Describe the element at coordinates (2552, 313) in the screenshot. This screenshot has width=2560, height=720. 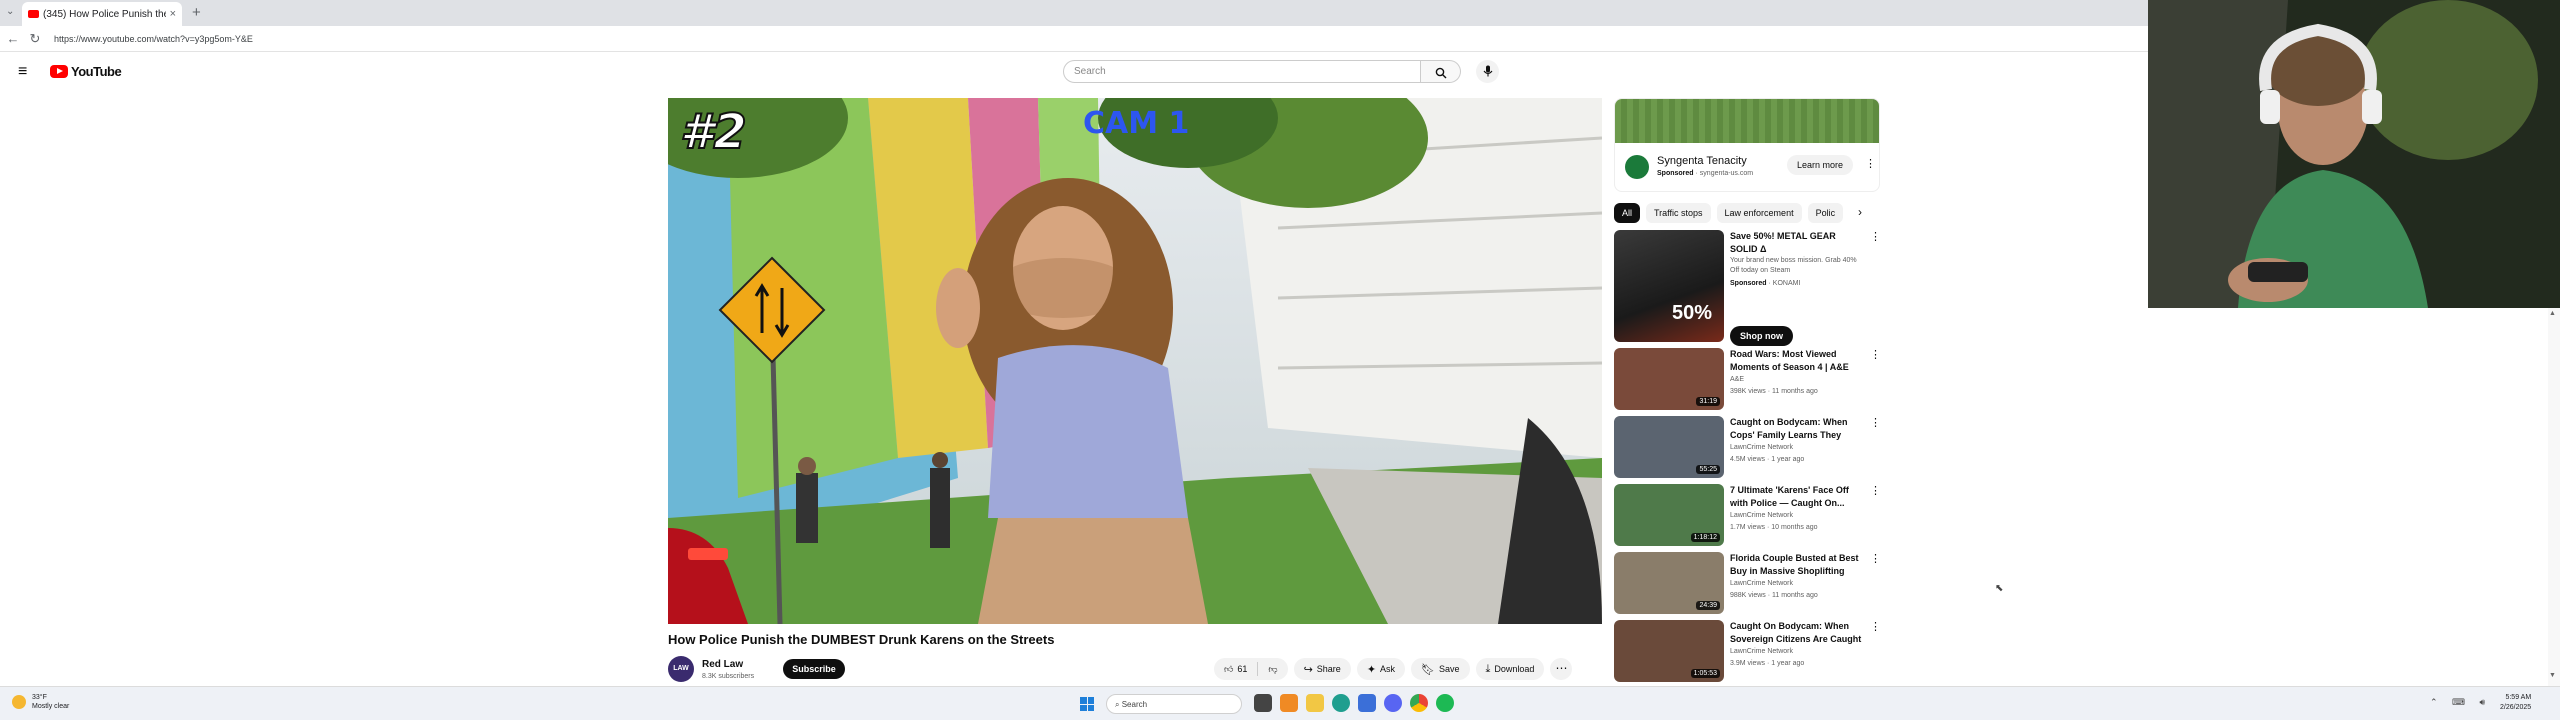
I see `scroll-up-icon: ▲` at that location.